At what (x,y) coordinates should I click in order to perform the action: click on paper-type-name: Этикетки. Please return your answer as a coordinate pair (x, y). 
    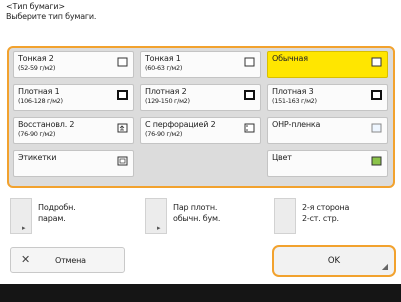
    Looking at the image, I should click on (37, 157).